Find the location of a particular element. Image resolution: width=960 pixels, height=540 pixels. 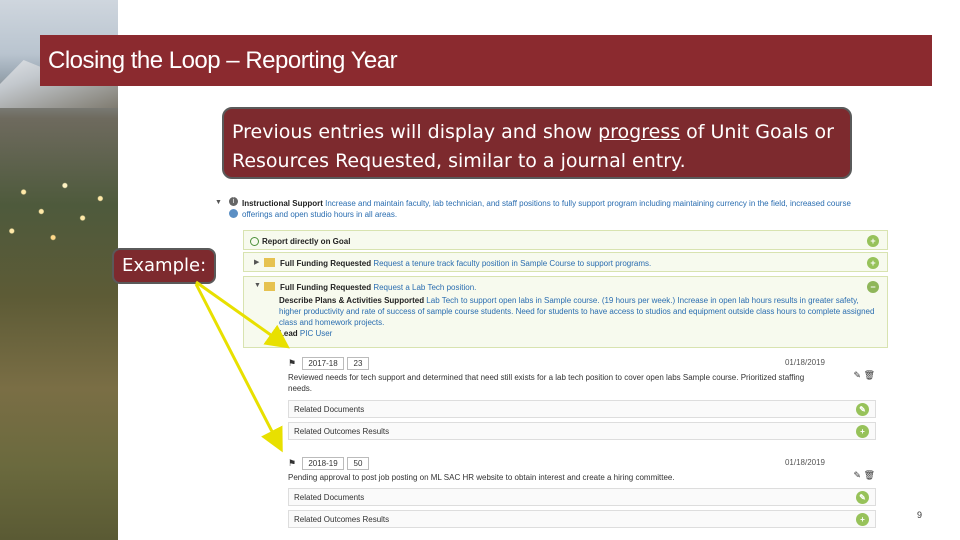

page-number: 9 is located at coordinates (920, 515).